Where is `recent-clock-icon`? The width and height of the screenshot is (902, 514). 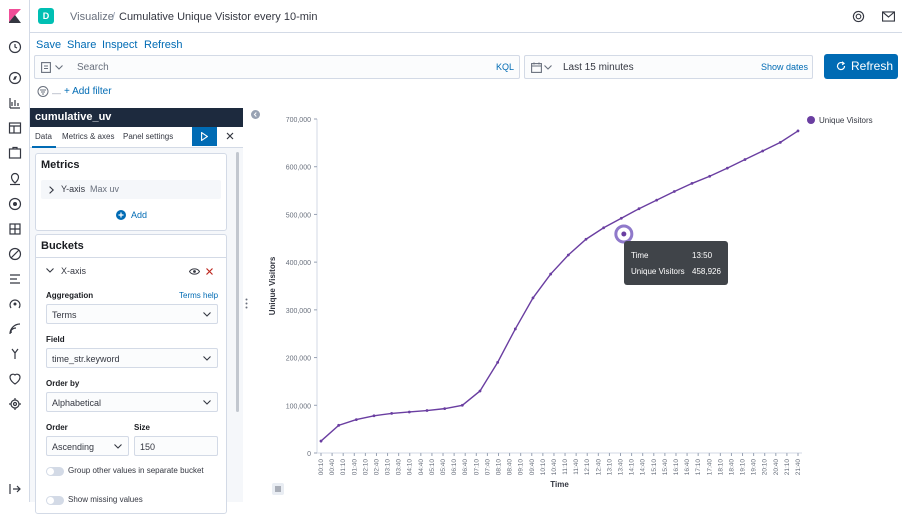 recent-clock-icon is located at coordinates (15, 47).